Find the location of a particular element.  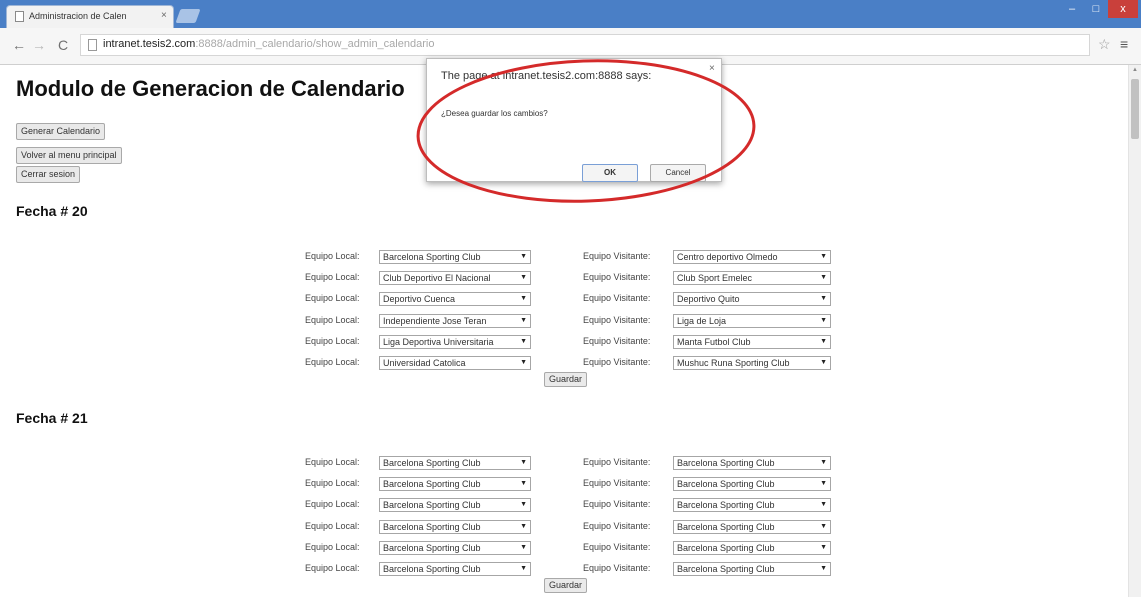

equipo-visitante-select: Deportivo Quito ▼ is located at coordinates (752, 299).